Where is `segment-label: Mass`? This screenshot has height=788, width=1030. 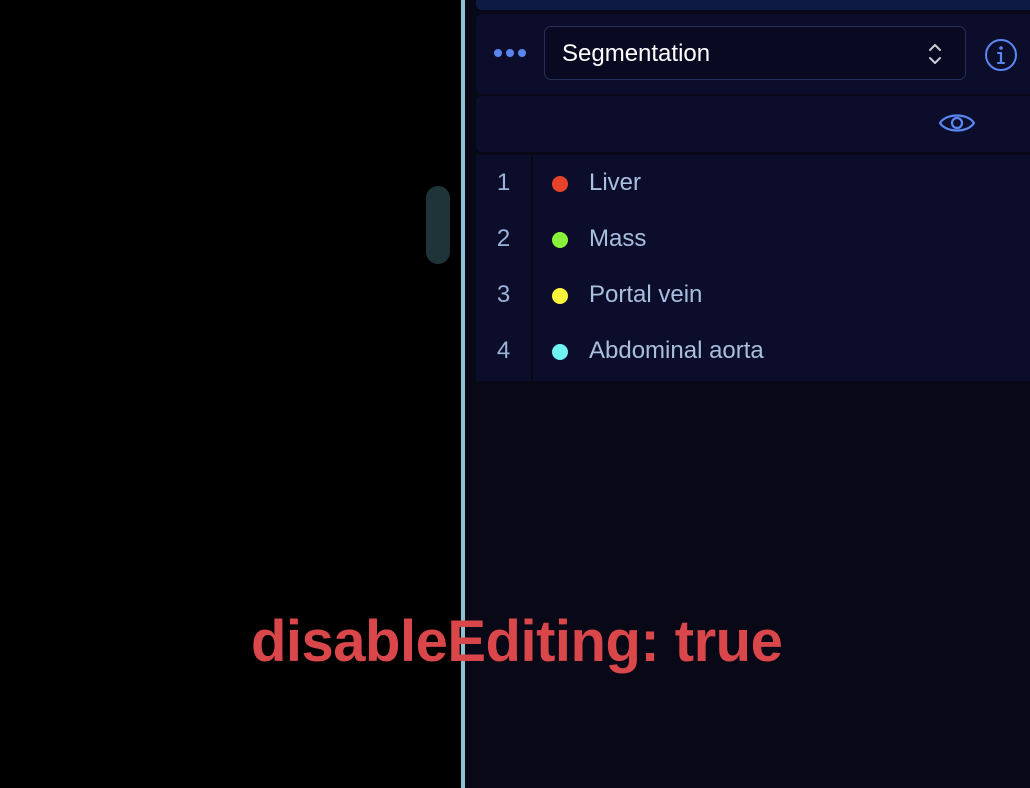 segment-label: Mass is located at coordinates (618, 238).